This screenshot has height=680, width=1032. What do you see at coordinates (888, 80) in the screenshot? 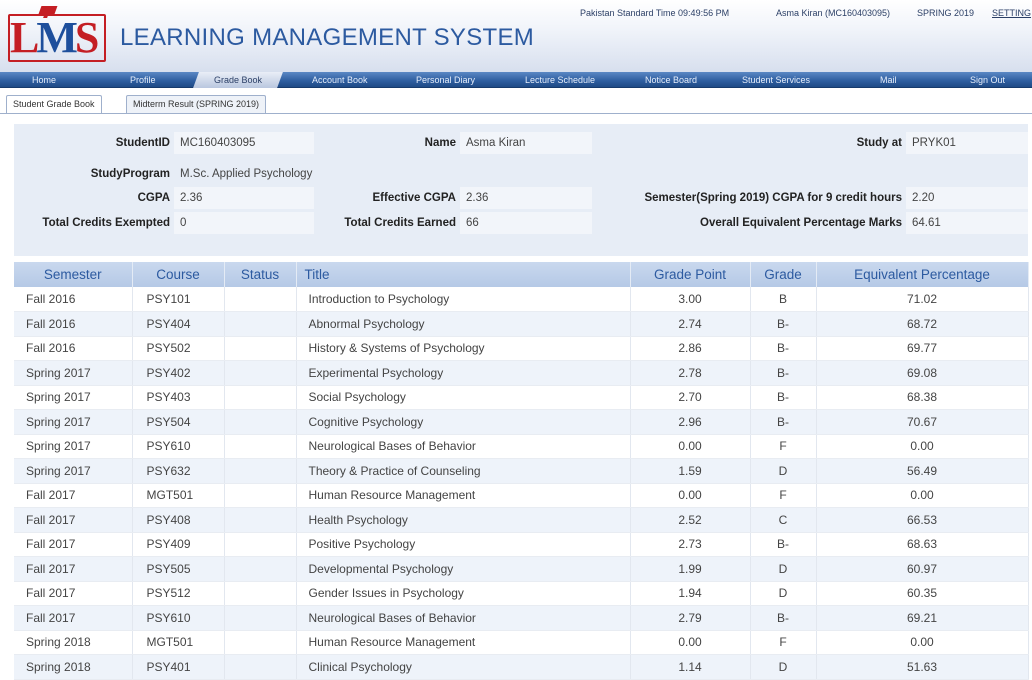
I see `nav-mail: Mail` at bounding box center [888, 80].